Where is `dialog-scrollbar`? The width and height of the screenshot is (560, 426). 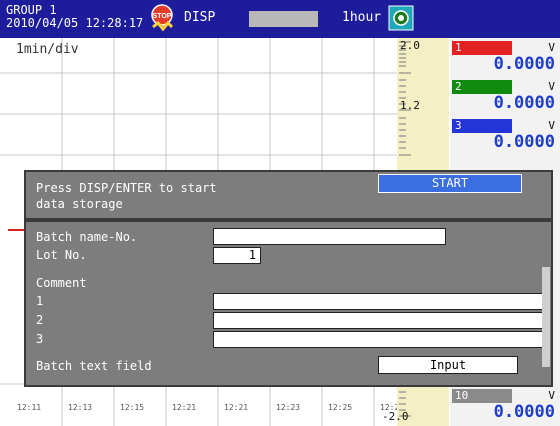 dialog-scrollbar is located at coordinates (546, 317).